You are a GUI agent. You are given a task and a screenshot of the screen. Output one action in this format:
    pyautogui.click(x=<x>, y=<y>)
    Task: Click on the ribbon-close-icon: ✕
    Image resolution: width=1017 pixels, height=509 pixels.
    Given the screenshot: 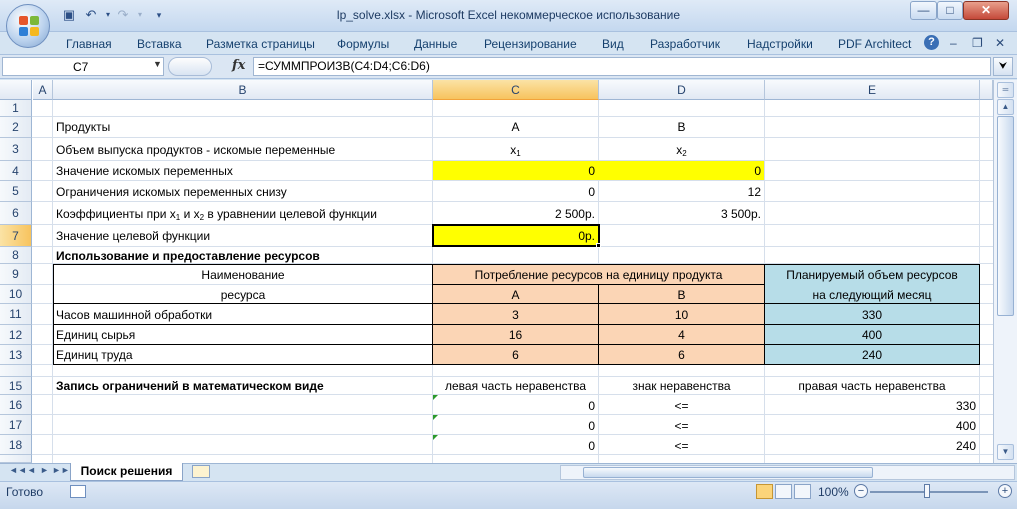 What is the action you would take?
    pyautogui.click(x=1000, y=43)
    